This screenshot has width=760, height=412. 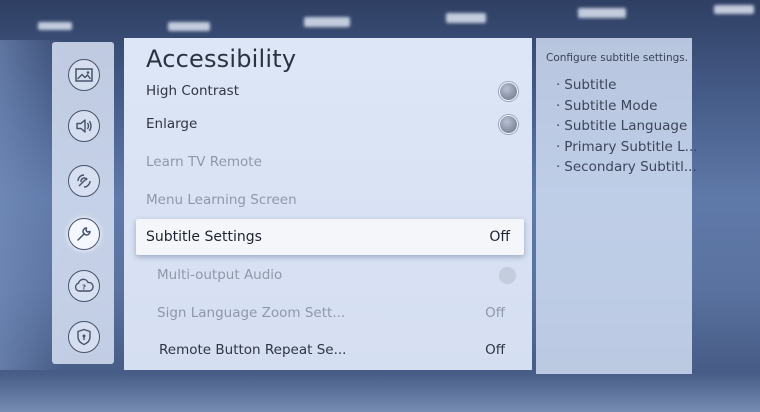 I want to click on multi-output-audio-toggle, so click(x=507, y=275).